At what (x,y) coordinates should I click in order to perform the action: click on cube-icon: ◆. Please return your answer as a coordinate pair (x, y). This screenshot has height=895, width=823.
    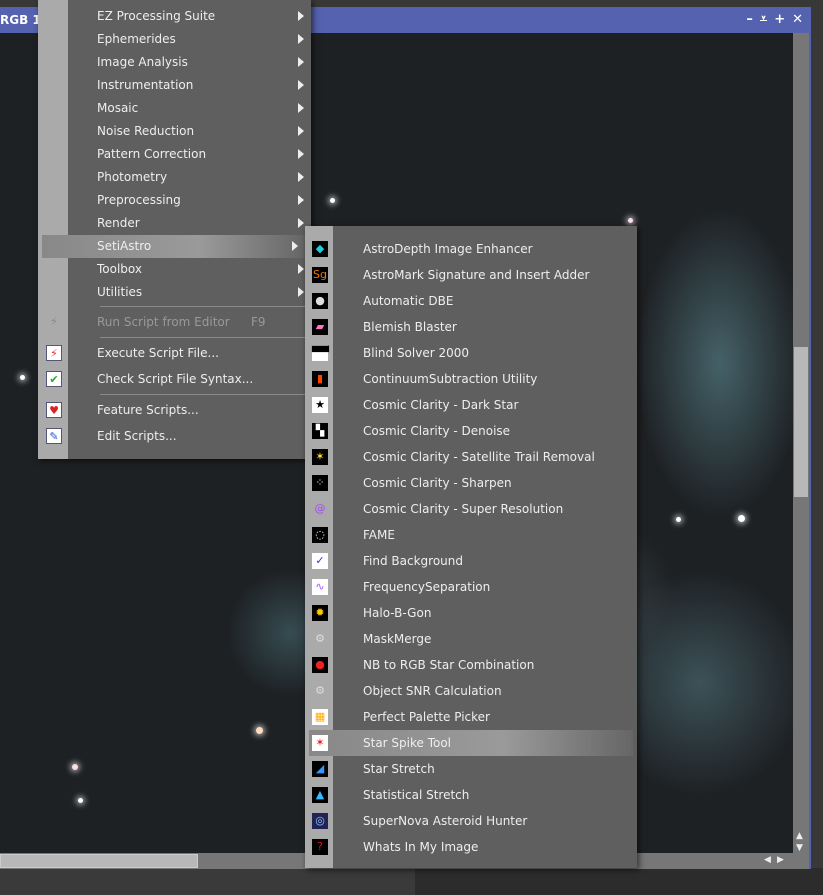
    Looking at the image, I should click on (320, 249).